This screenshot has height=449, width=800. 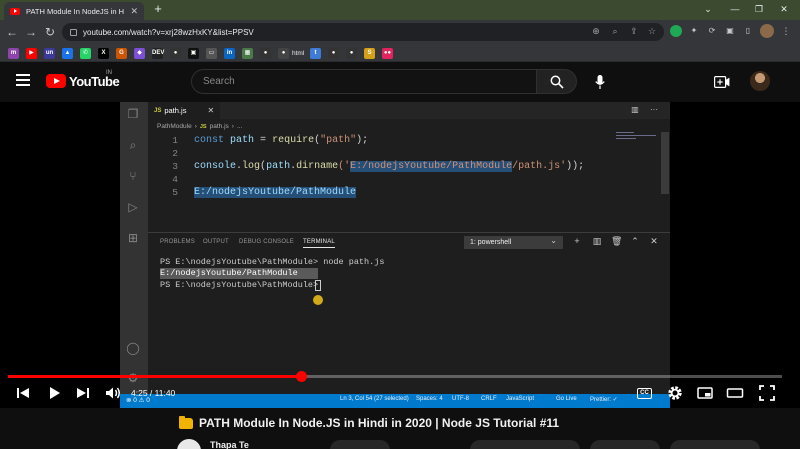 I want to click on language-status: JavaScript, so click(x=520, y=399).